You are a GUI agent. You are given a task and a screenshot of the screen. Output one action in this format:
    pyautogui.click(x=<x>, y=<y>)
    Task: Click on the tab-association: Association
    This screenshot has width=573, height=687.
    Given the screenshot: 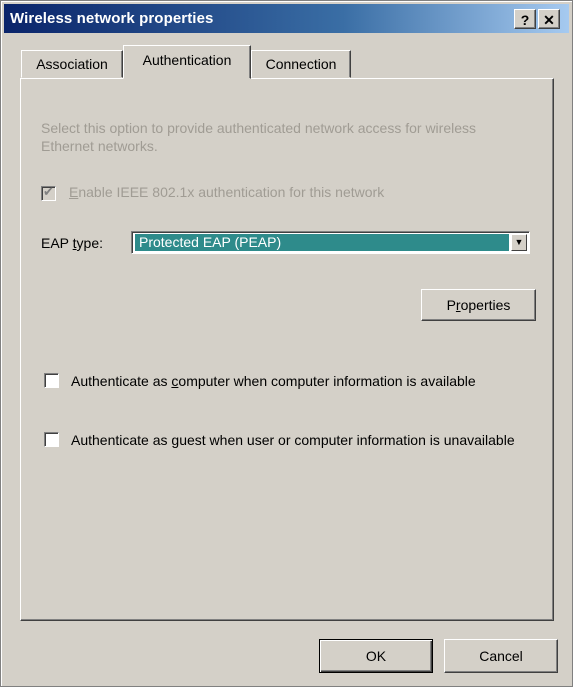 What is the action you would take?
    pyautogui.click(x=72, y=64)
    